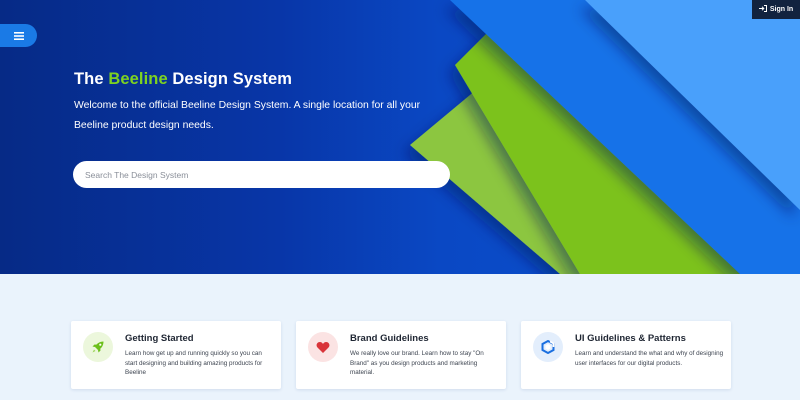 The width and height of the screenshot is (800, 400). I want to click on sign-in-button: Sign In, so click(776, 9).